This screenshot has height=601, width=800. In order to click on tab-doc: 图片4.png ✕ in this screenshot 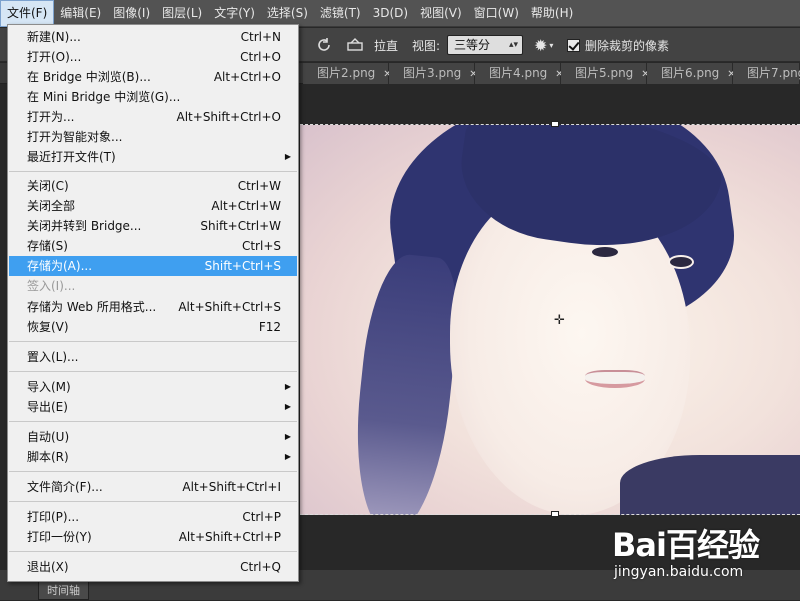, I will do `click(519, 73)`.